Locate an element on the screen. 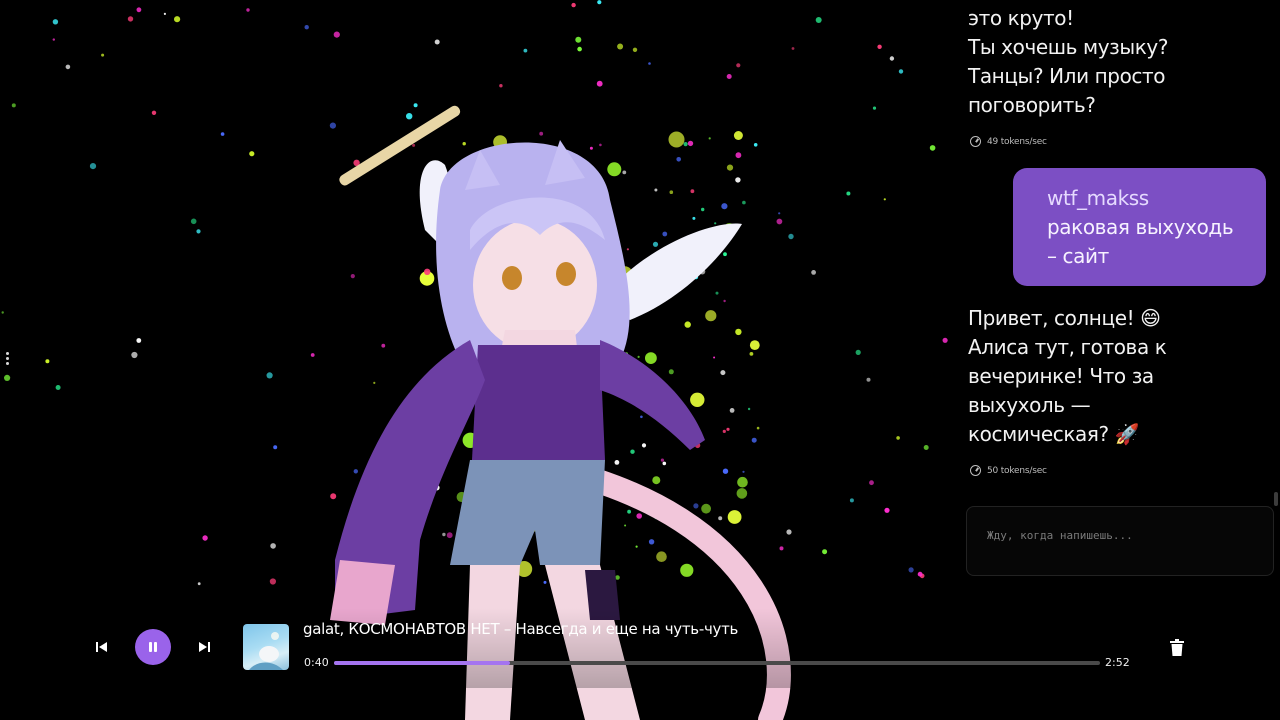  chat-scrollbar is located at coordinates (1276, 499).